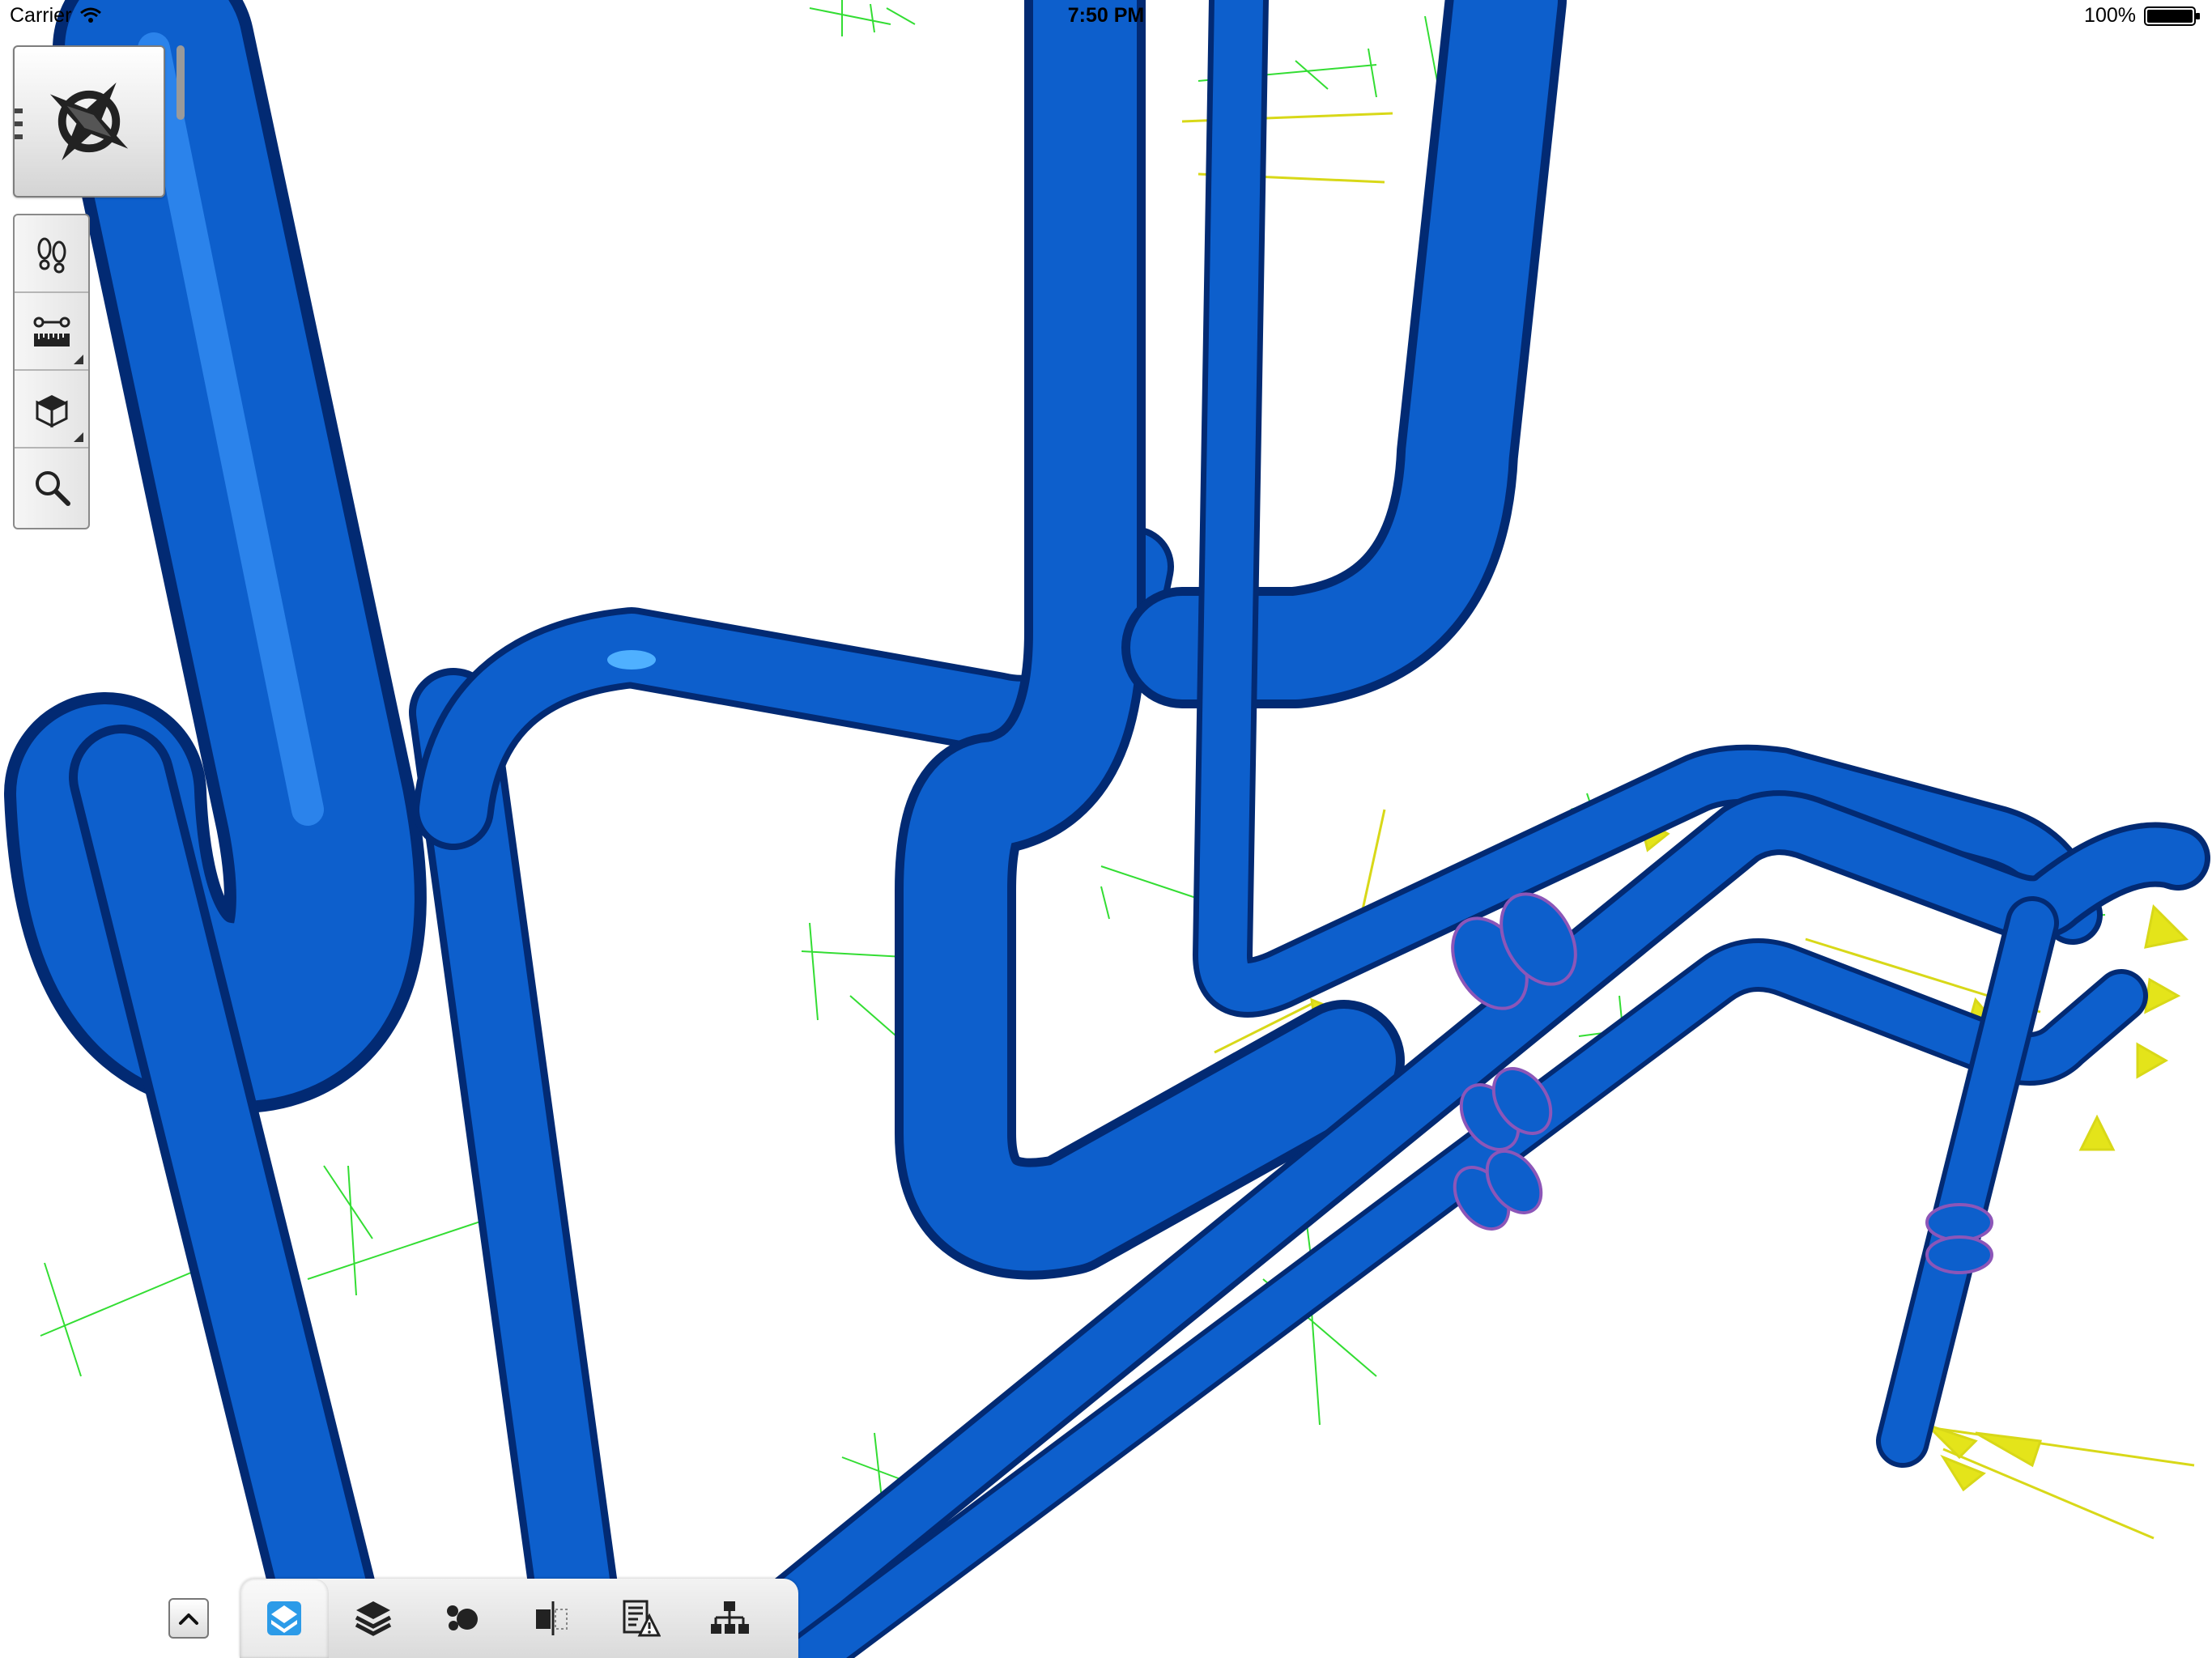 The image size is (2212, 1658). I want to click on tool-strip, so click(52, 371).